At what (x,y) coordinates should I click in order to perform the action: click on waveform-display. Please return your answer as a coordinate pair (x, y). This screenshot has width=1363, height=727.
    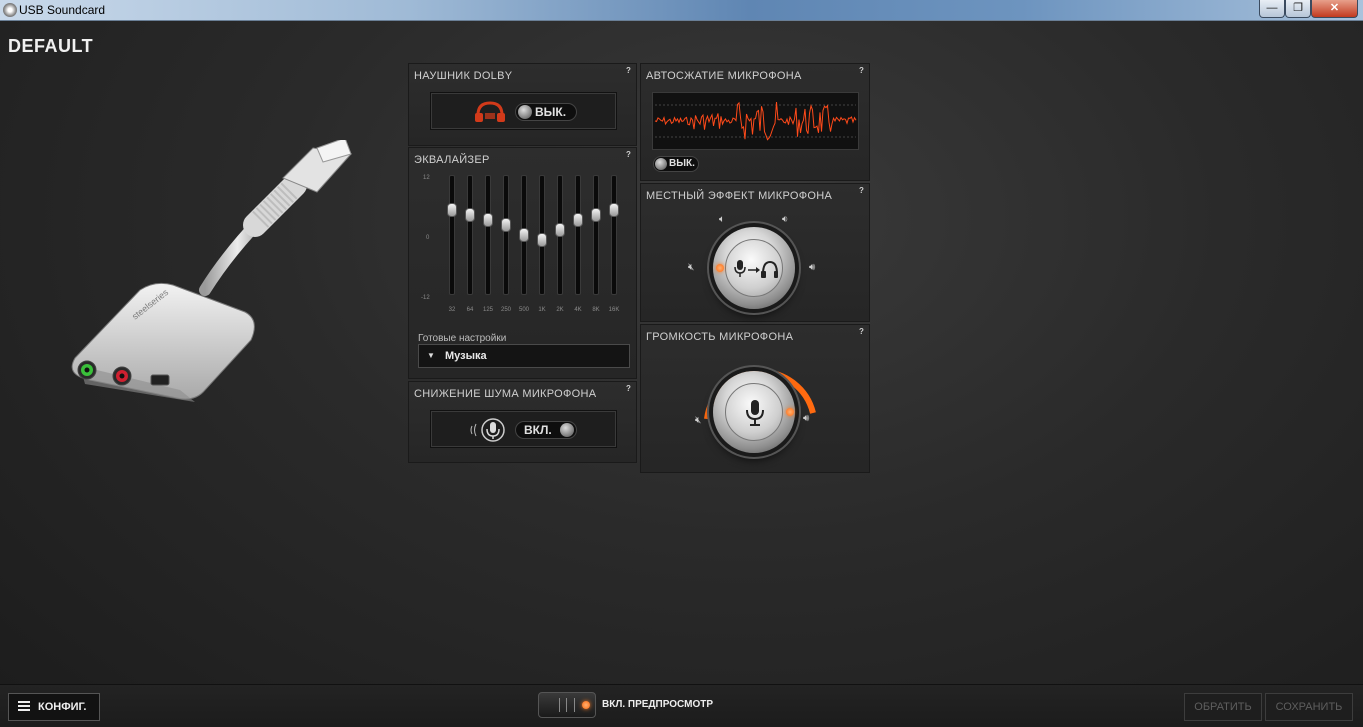
    Looking at the image, I should click on (755, 121).